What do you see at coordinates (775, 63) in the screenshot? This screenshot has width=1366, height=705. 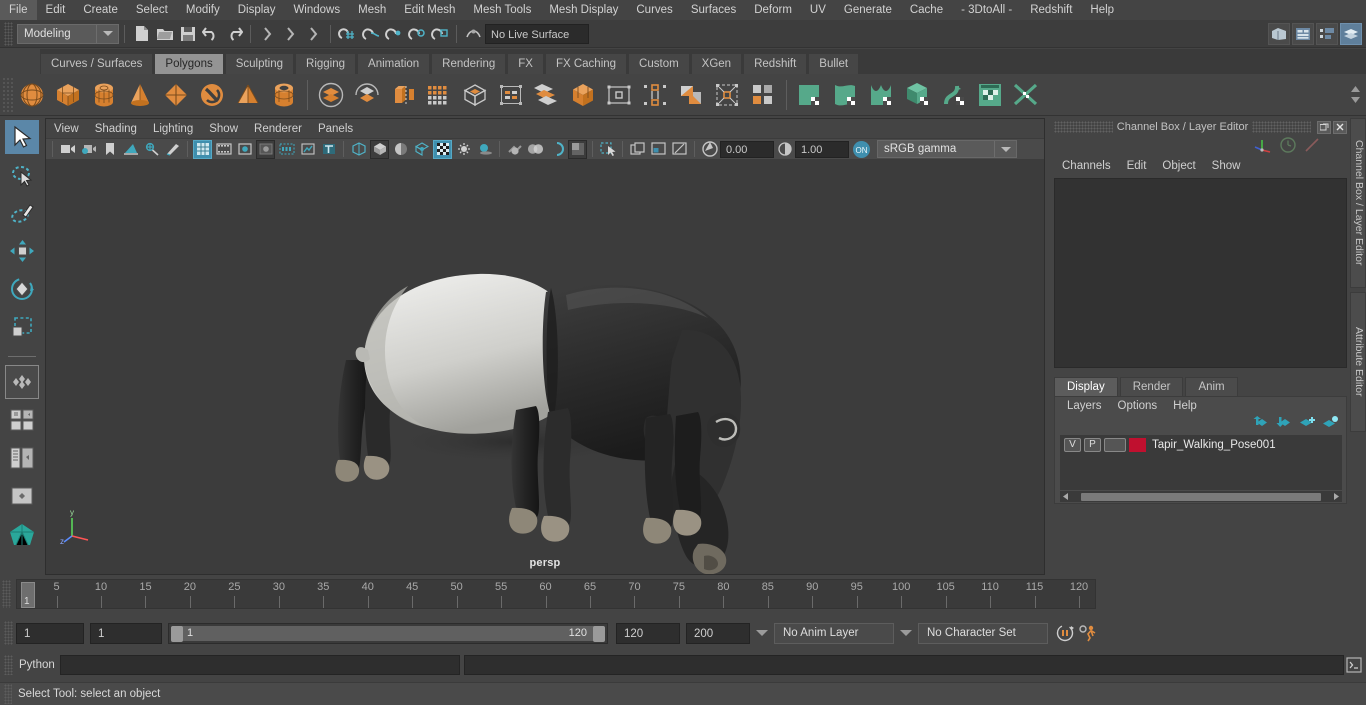 I see `shelf-tab-redshift: Redshift` at bounding box center [775, 63].